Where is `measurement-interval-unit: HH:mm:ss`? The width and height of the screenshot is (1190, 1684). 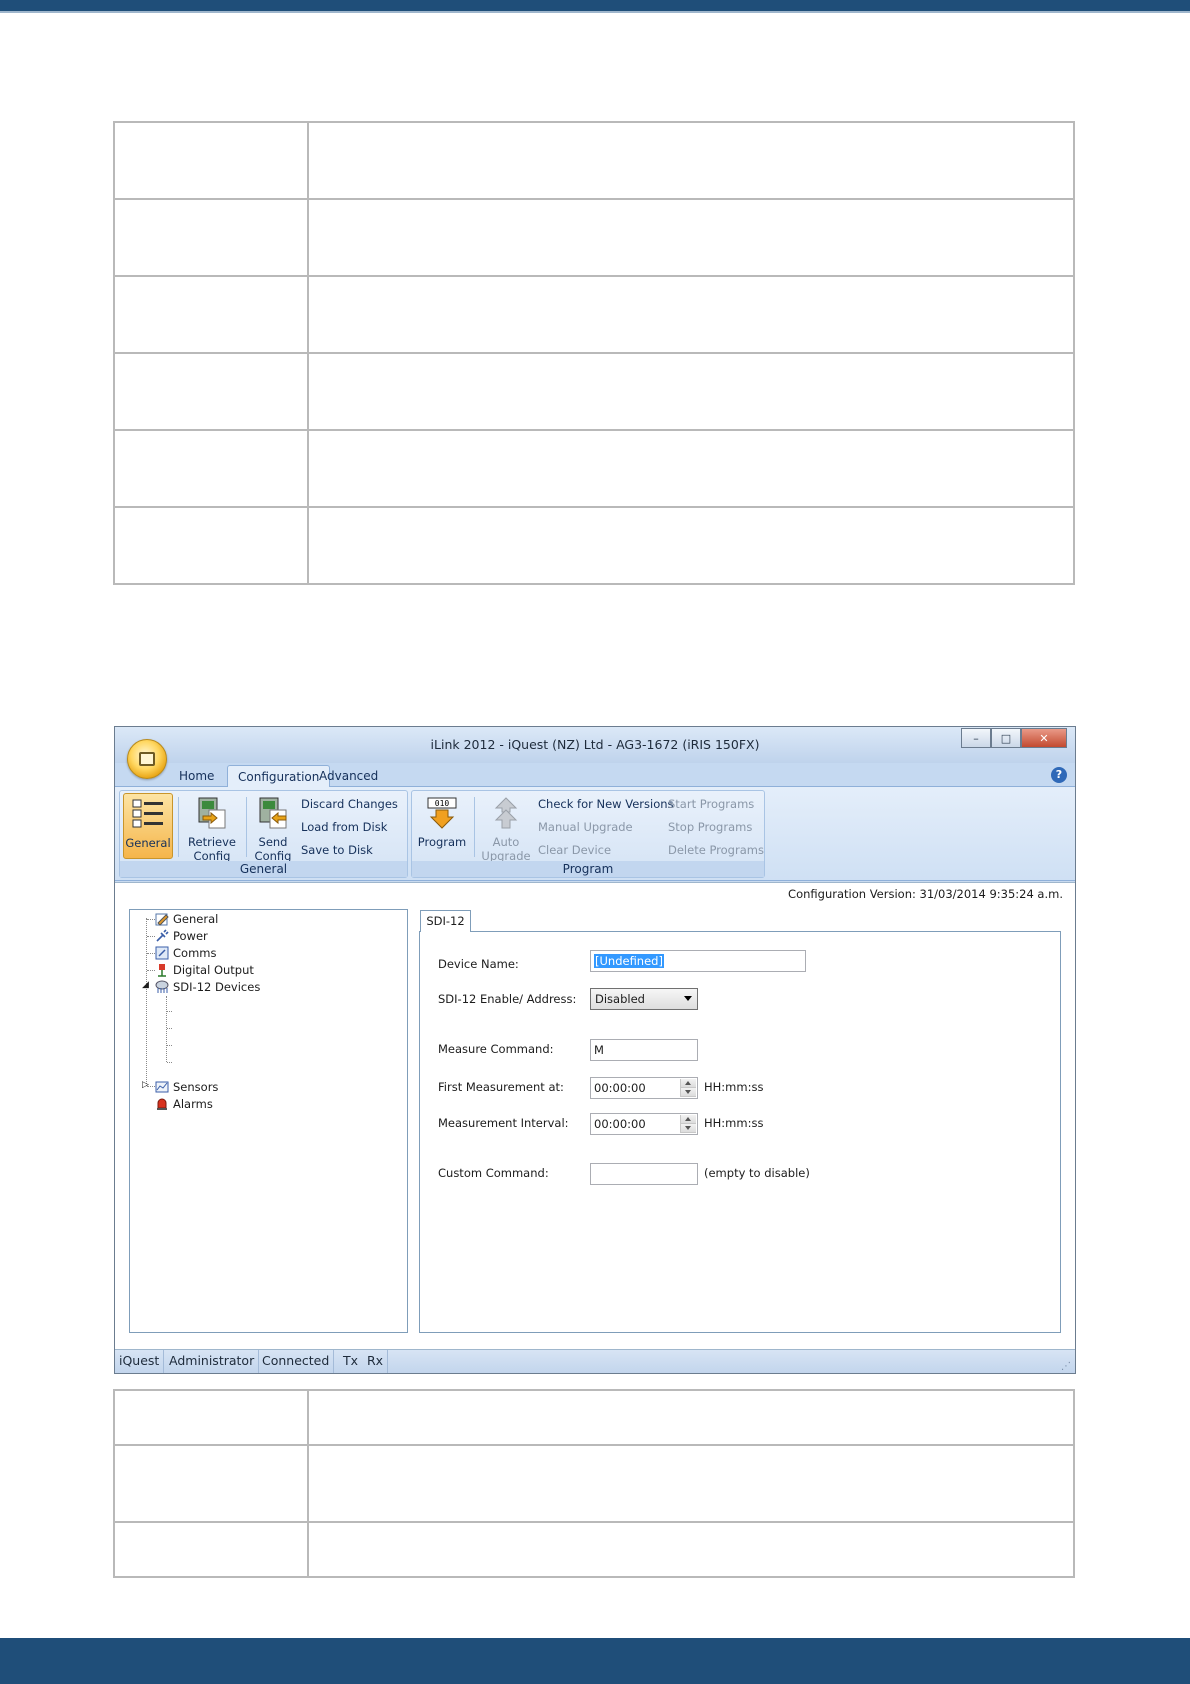 measurement-interval-unit: HH:mm:ss is located at coordinates (734, 1123).